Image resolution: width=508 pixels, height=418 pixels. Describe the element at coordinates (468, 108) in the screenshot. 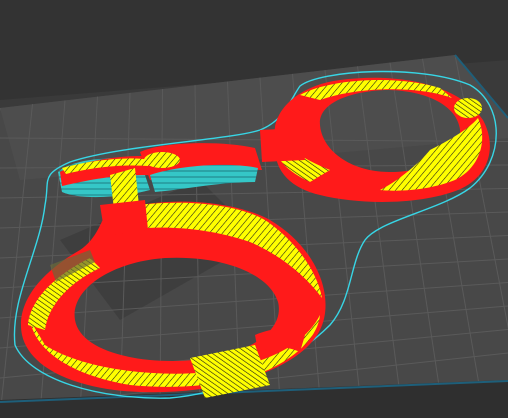

I see `upper-cuff-hinge` at that location.